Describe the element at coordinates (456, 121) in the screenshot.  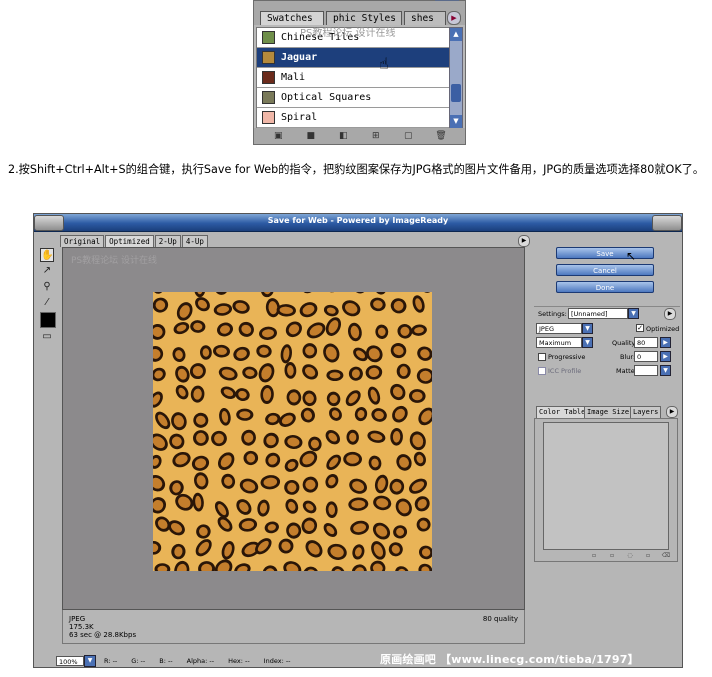
I see `scroll-down-icon: ▼` at that location.